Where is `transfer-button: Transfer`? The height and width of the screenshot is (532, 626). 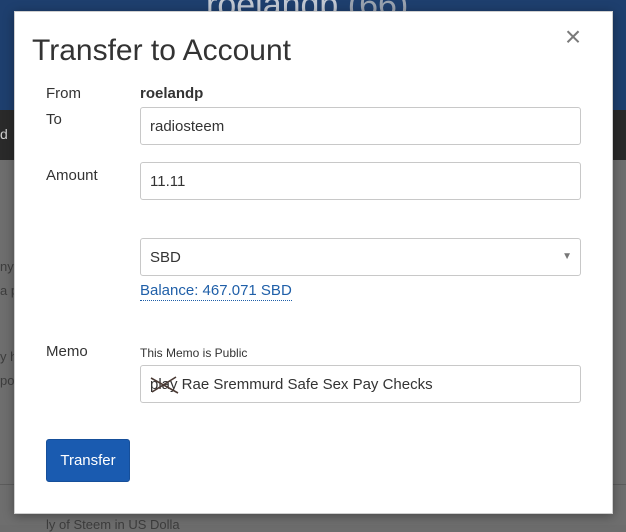
transfer-button: Transfer is located at coordinates (88, 460).